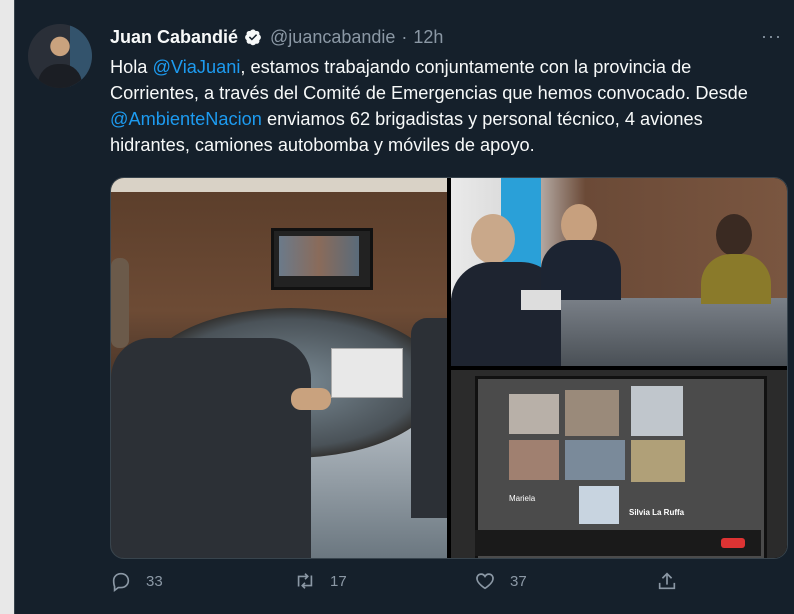 Image resolution: width=794 pixels, height=614 pixels. Describe the element at coordinates (518, 581) in the screenshot. I see `like-count: 37` at that location.